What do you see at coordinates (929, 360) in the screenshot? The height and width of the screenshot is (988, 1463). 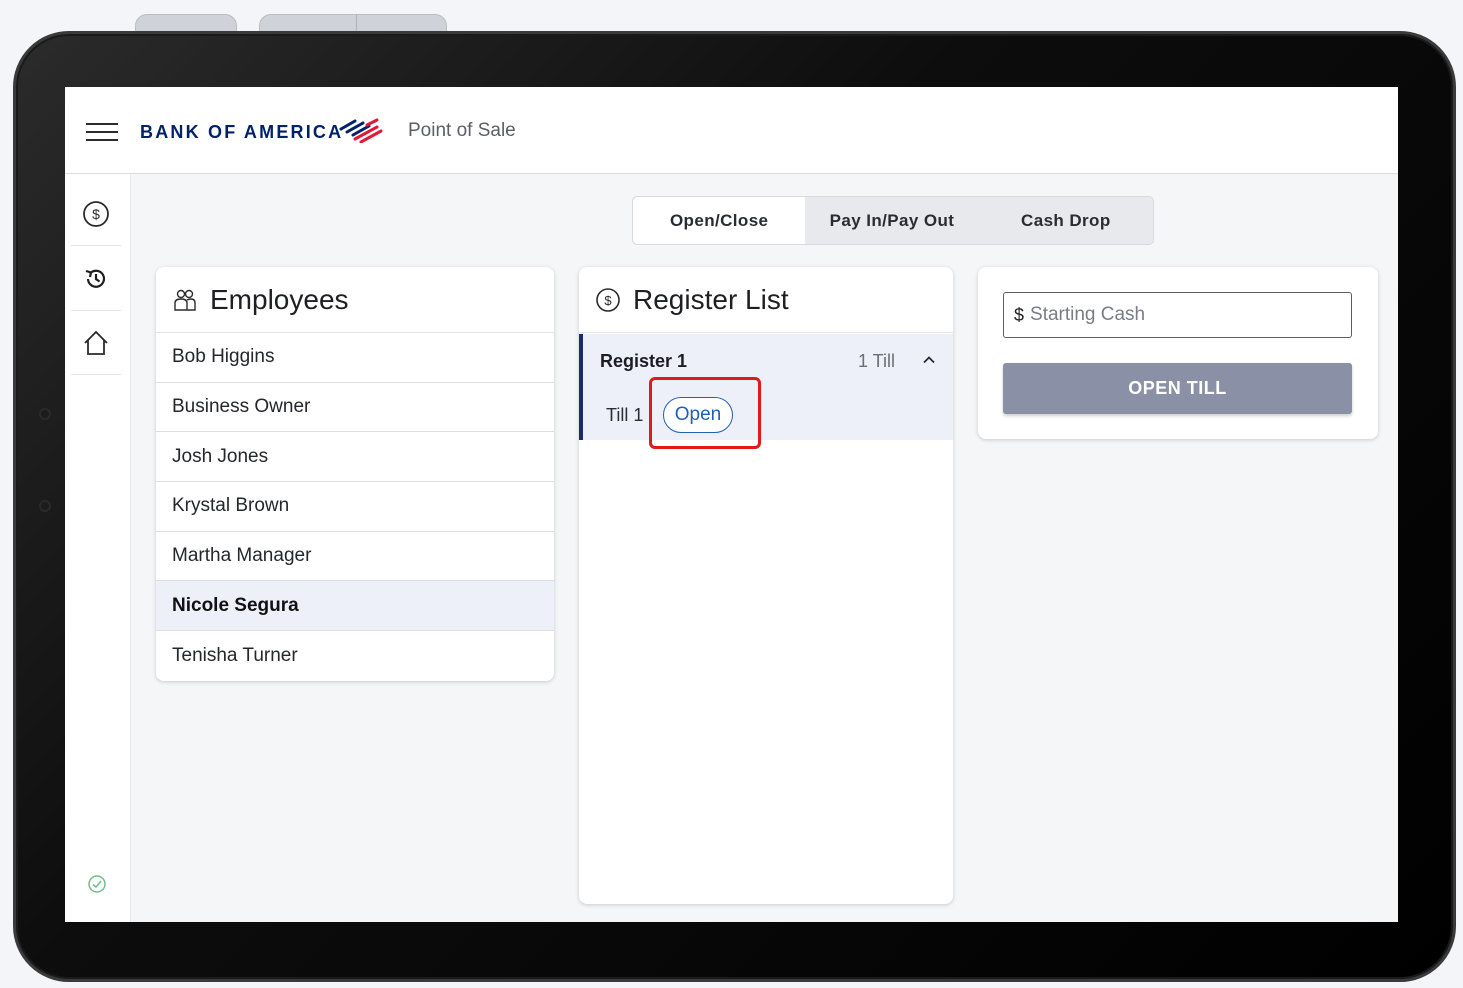 I see `chevron-up-icon` at bounding box center [929, 360].